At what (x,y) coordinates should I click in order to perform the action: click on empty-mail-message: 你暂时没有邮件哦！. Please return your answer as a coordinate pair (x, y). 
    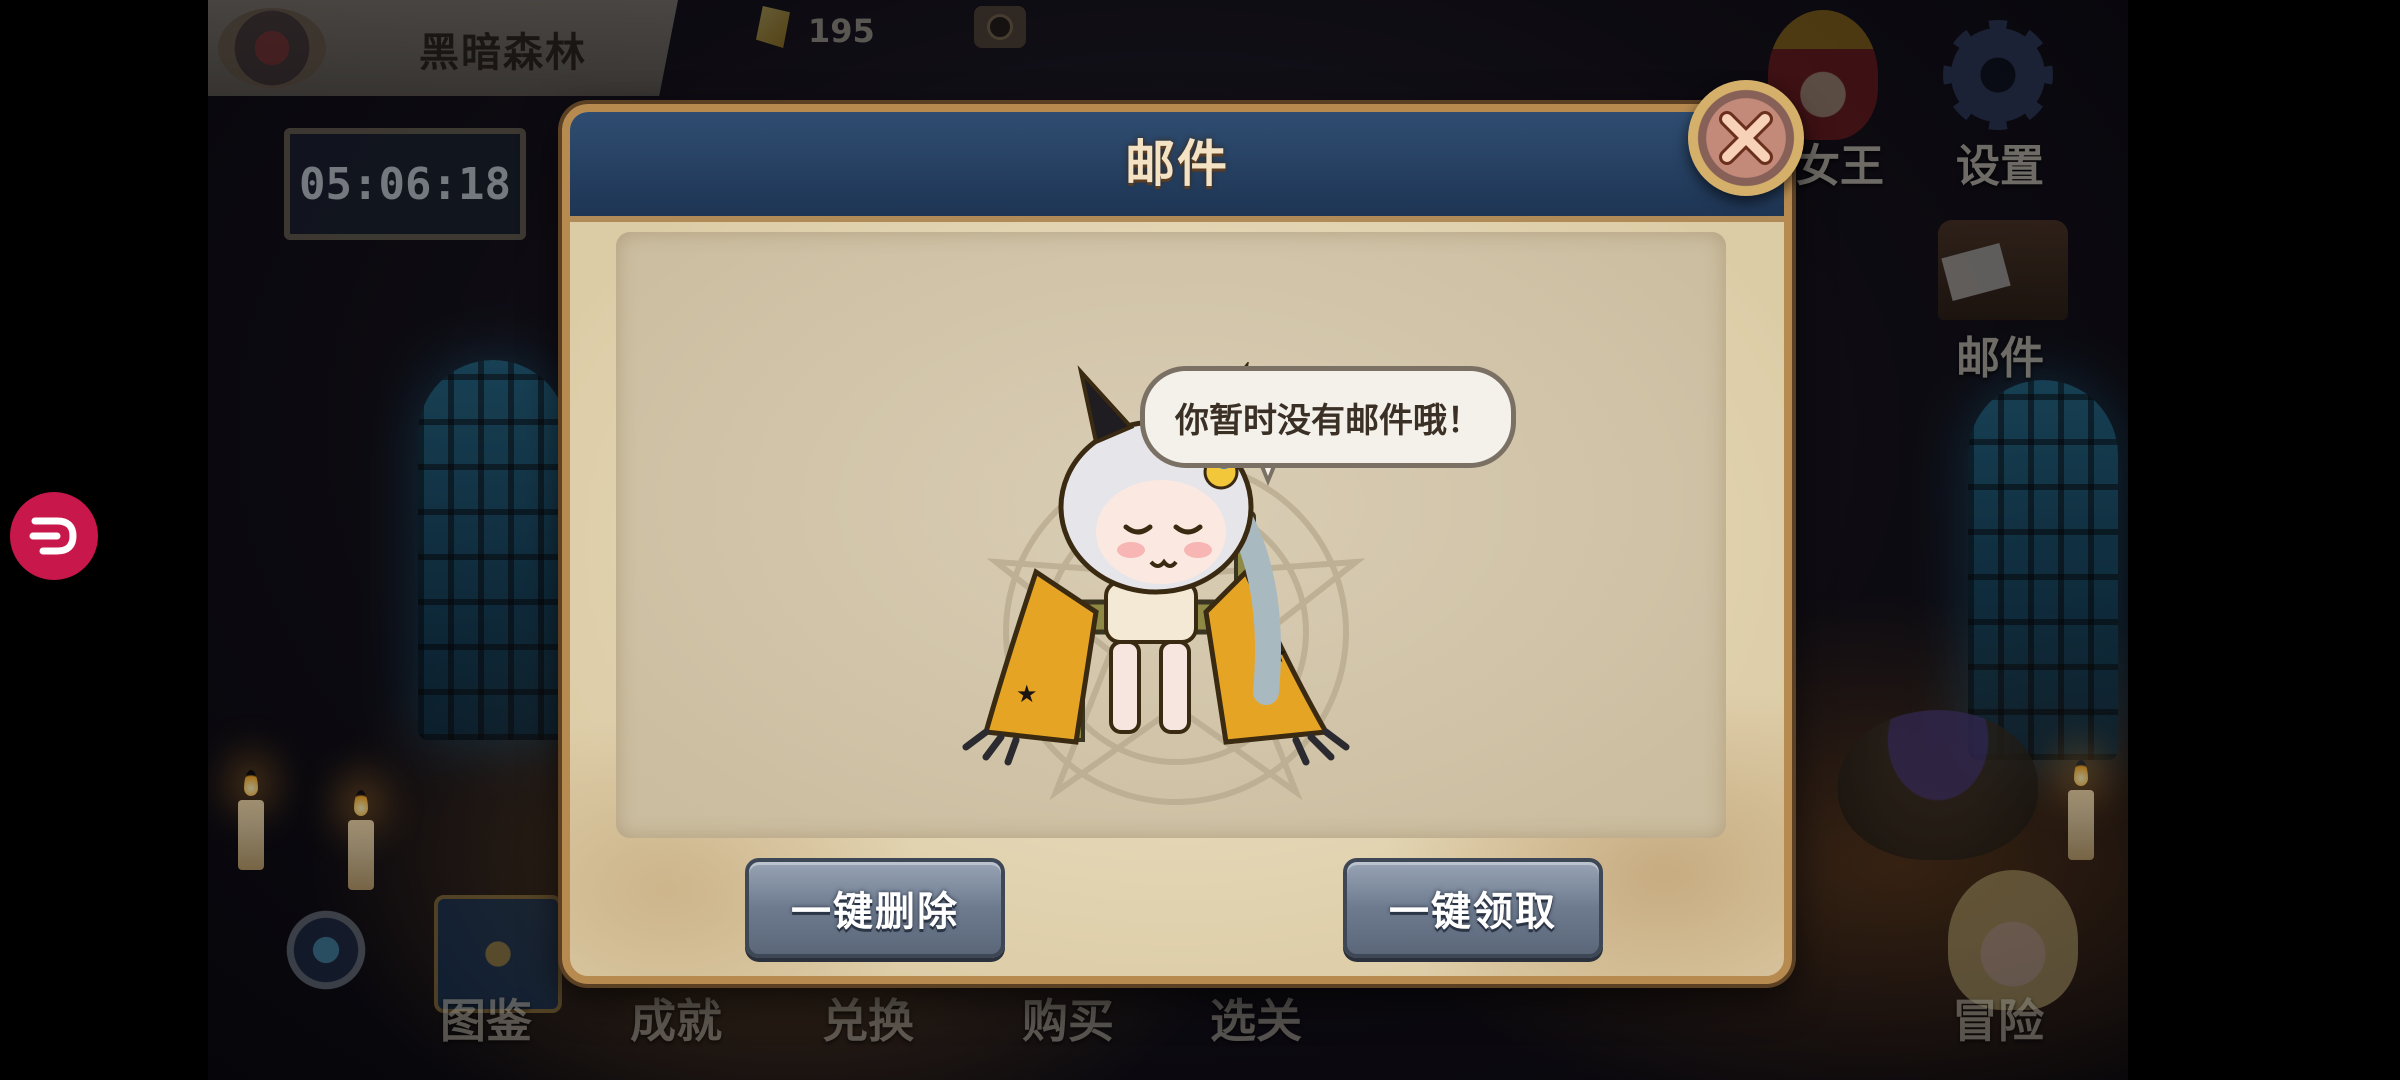
    Looking at the image, I should click on (1328, 417).